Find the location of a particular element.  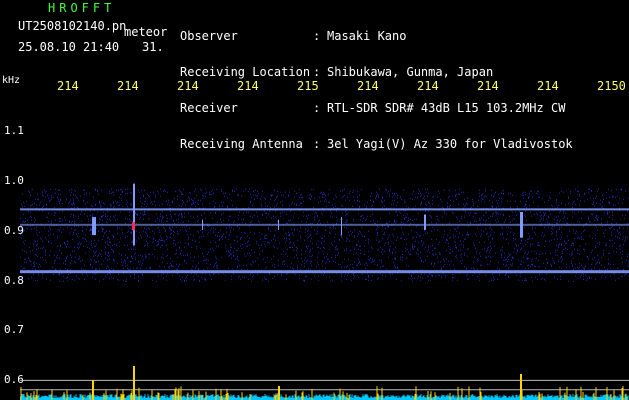

y-tick-label: 0.6 is located at coordinates (14, 379).